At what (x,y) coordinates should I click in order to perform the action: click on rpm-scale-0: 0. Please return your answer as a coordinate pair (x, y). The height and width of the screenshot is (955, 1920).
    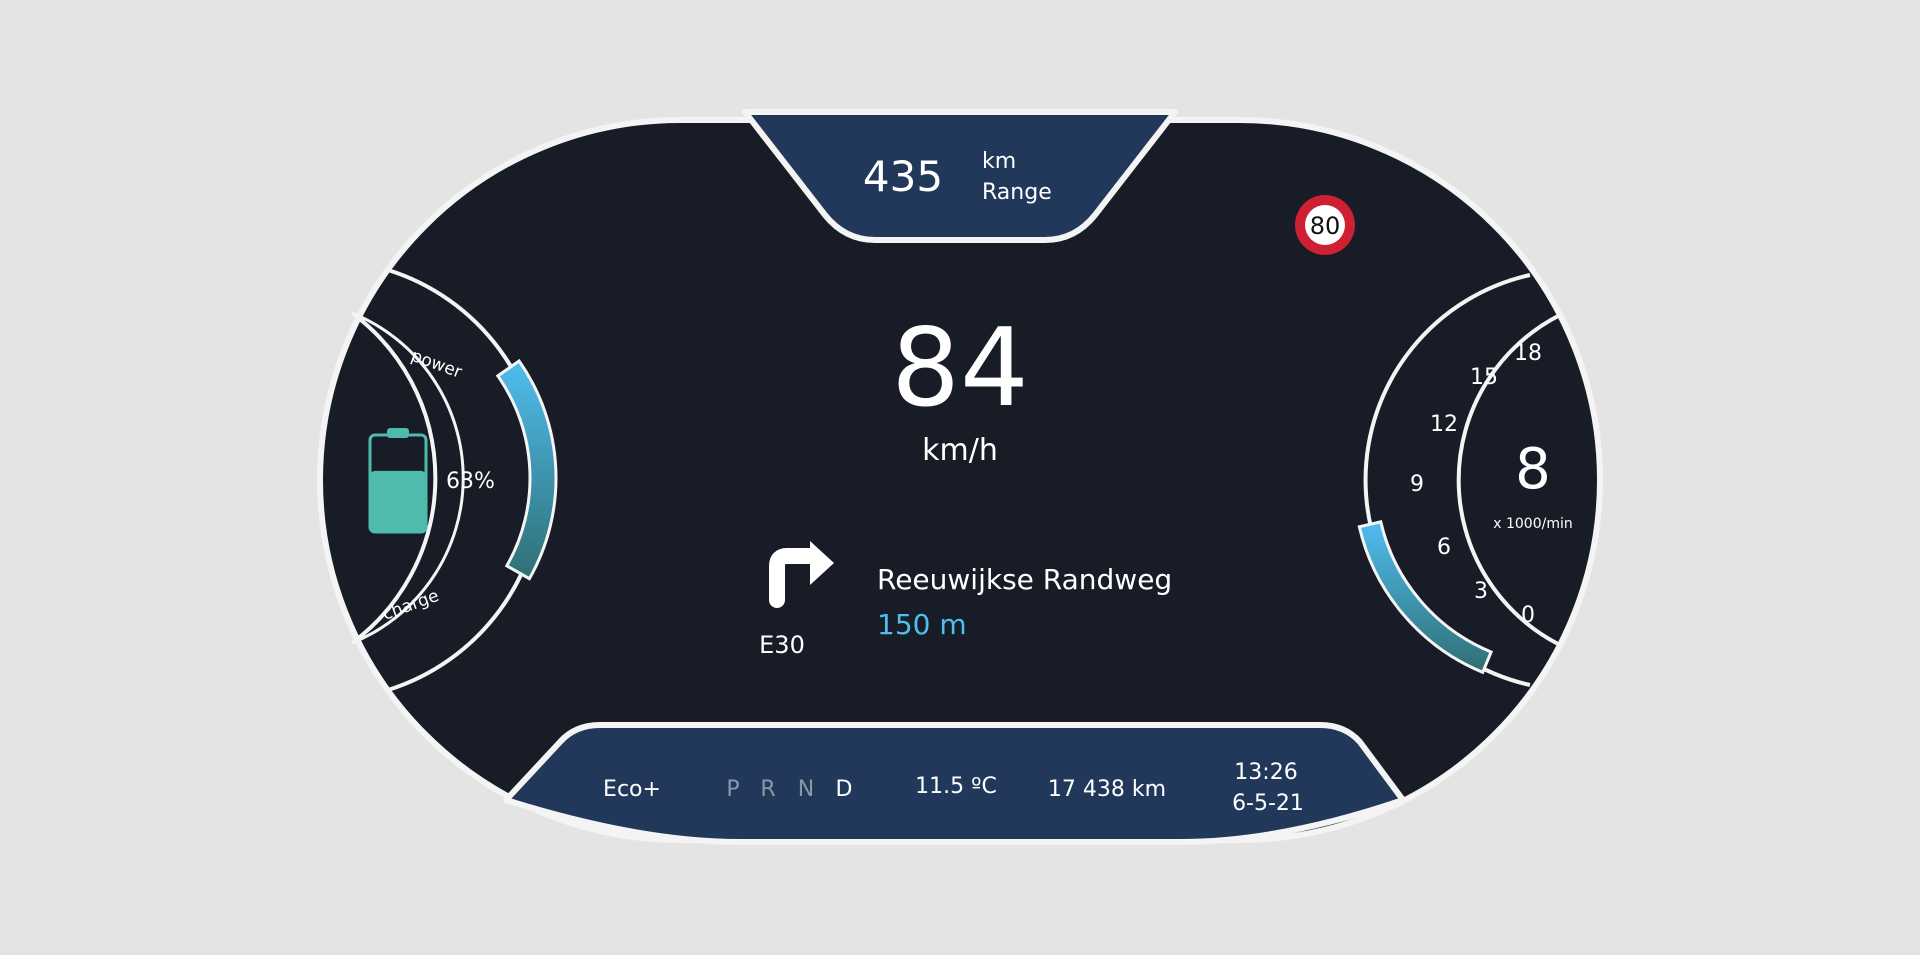
    Looking at the image, I should click on (1528, 615).